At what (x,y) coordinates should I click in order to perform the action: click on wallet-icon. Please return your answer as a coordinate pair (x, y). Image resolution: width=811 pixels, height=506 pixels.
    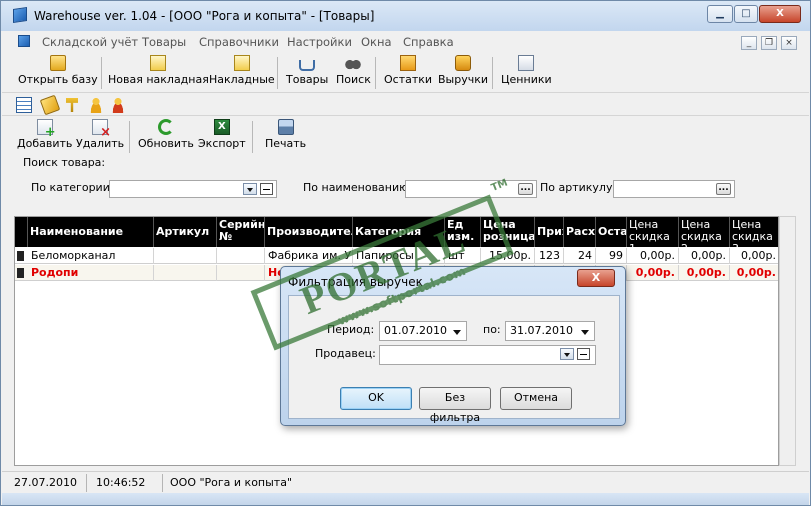
    Looking at the image, I should click on (463, 63).